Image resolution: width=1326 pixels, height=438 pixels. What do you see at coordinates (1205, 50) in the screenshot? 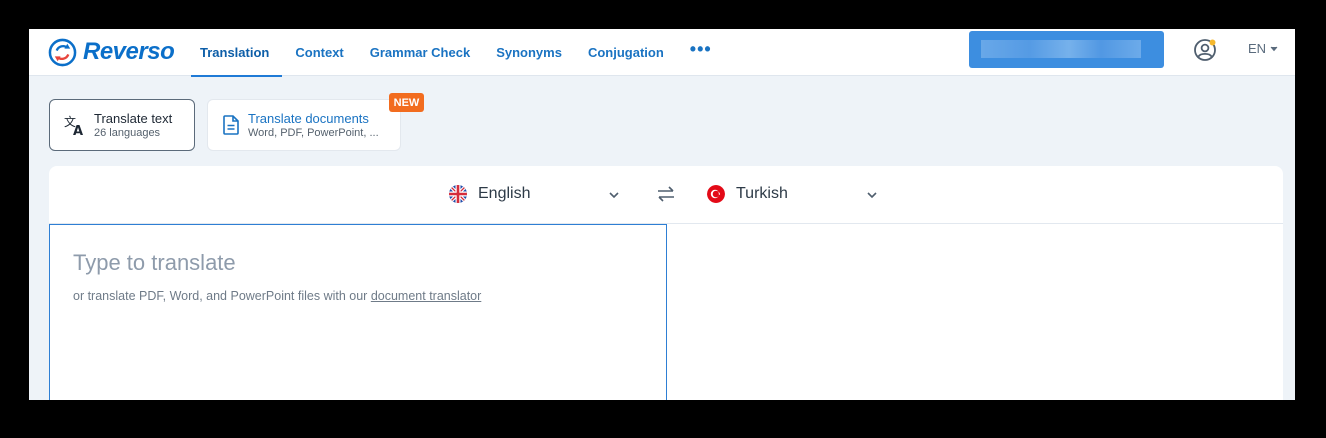
I see `user-account-icon` at bounding box center [1205, 50].